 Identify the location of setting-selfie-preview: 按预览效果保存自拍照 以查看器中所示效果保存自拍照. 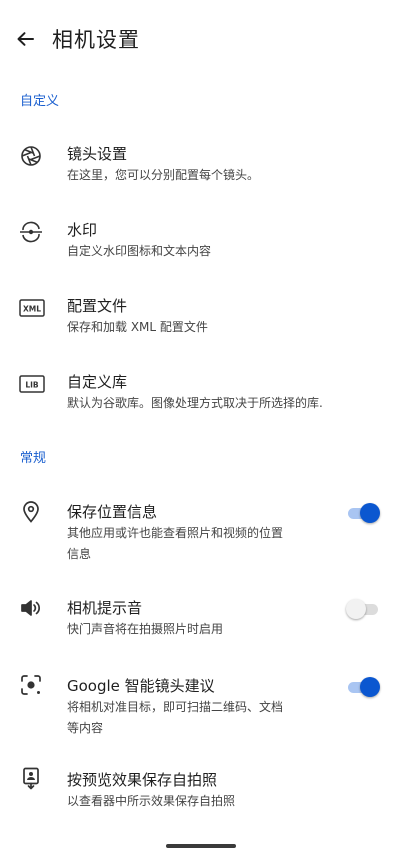
(200, 788).